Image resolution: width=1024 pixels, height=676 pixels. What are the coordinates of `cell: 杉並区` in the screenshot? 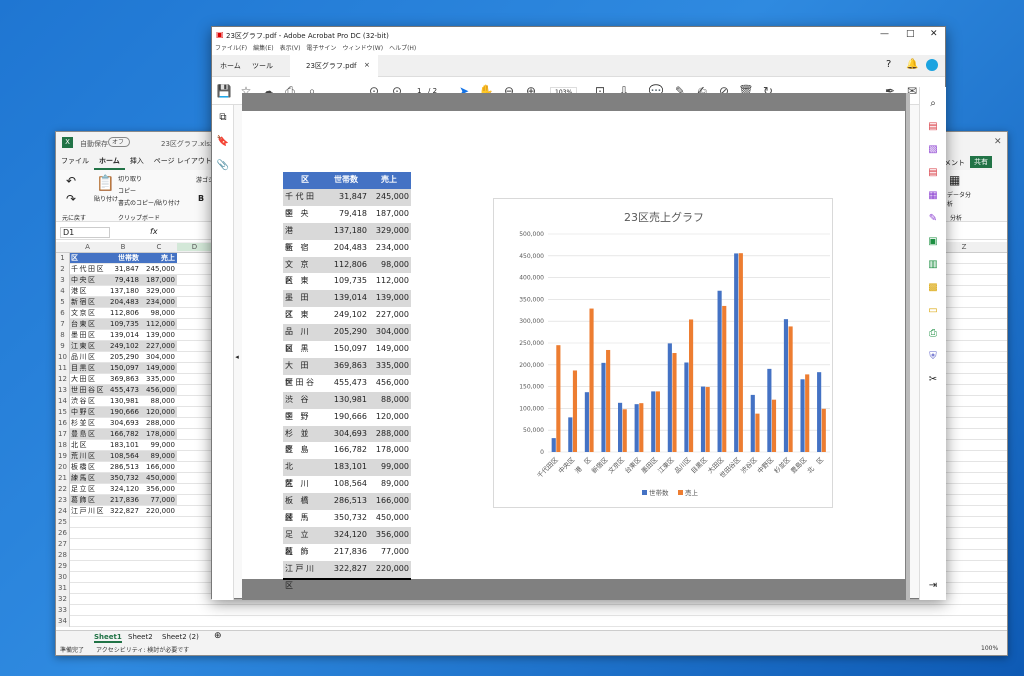 It's located at (87, 423).